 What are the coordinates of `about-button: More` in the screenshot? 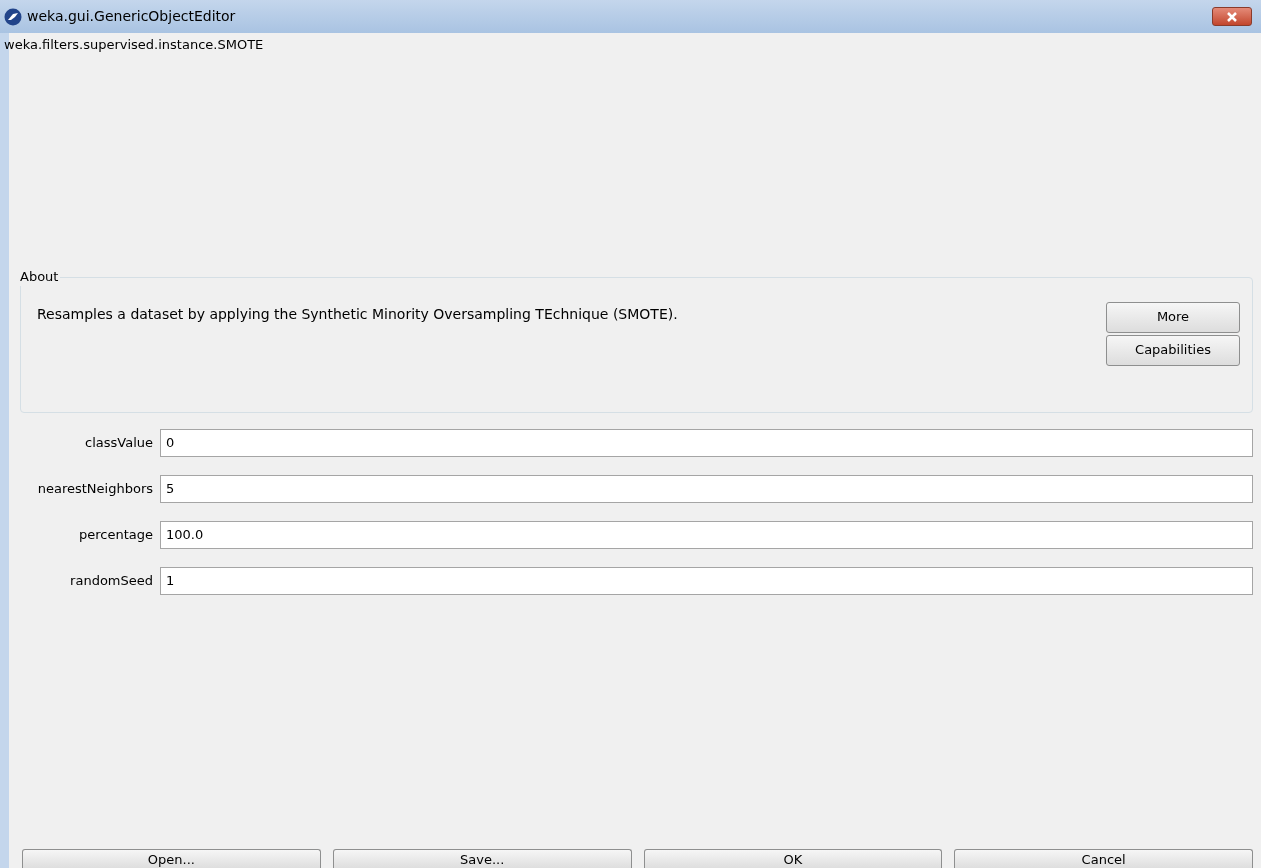 It's located at (1173, 317).